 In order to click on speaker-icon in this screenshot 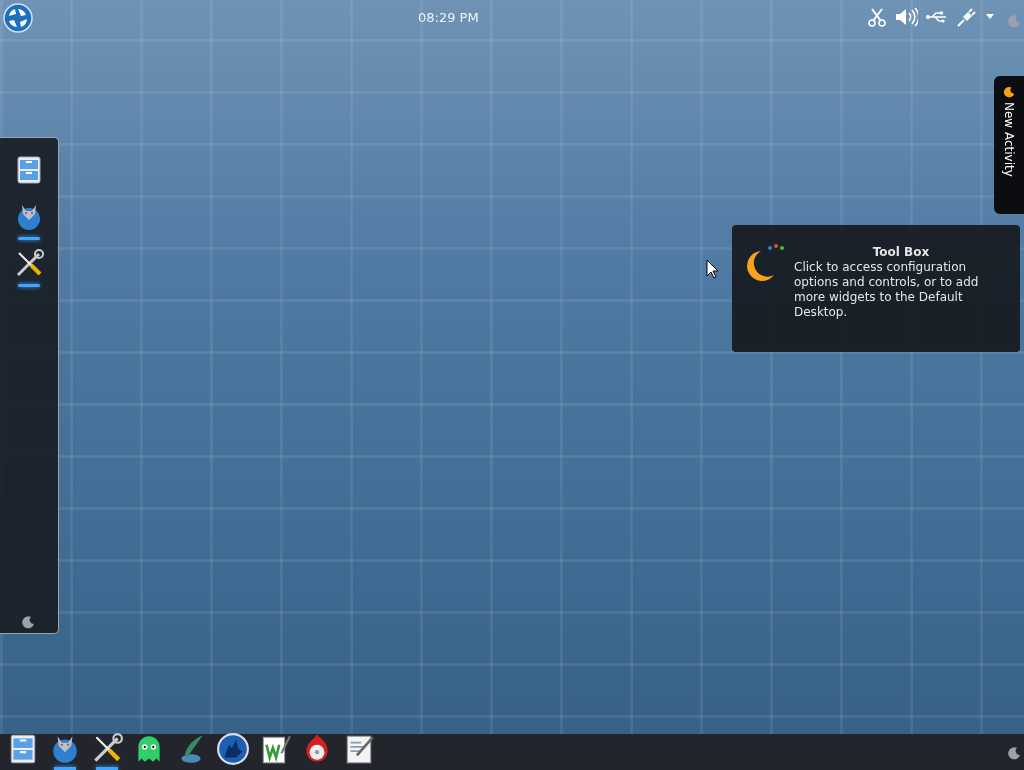, I will do `click(906, 17)`.